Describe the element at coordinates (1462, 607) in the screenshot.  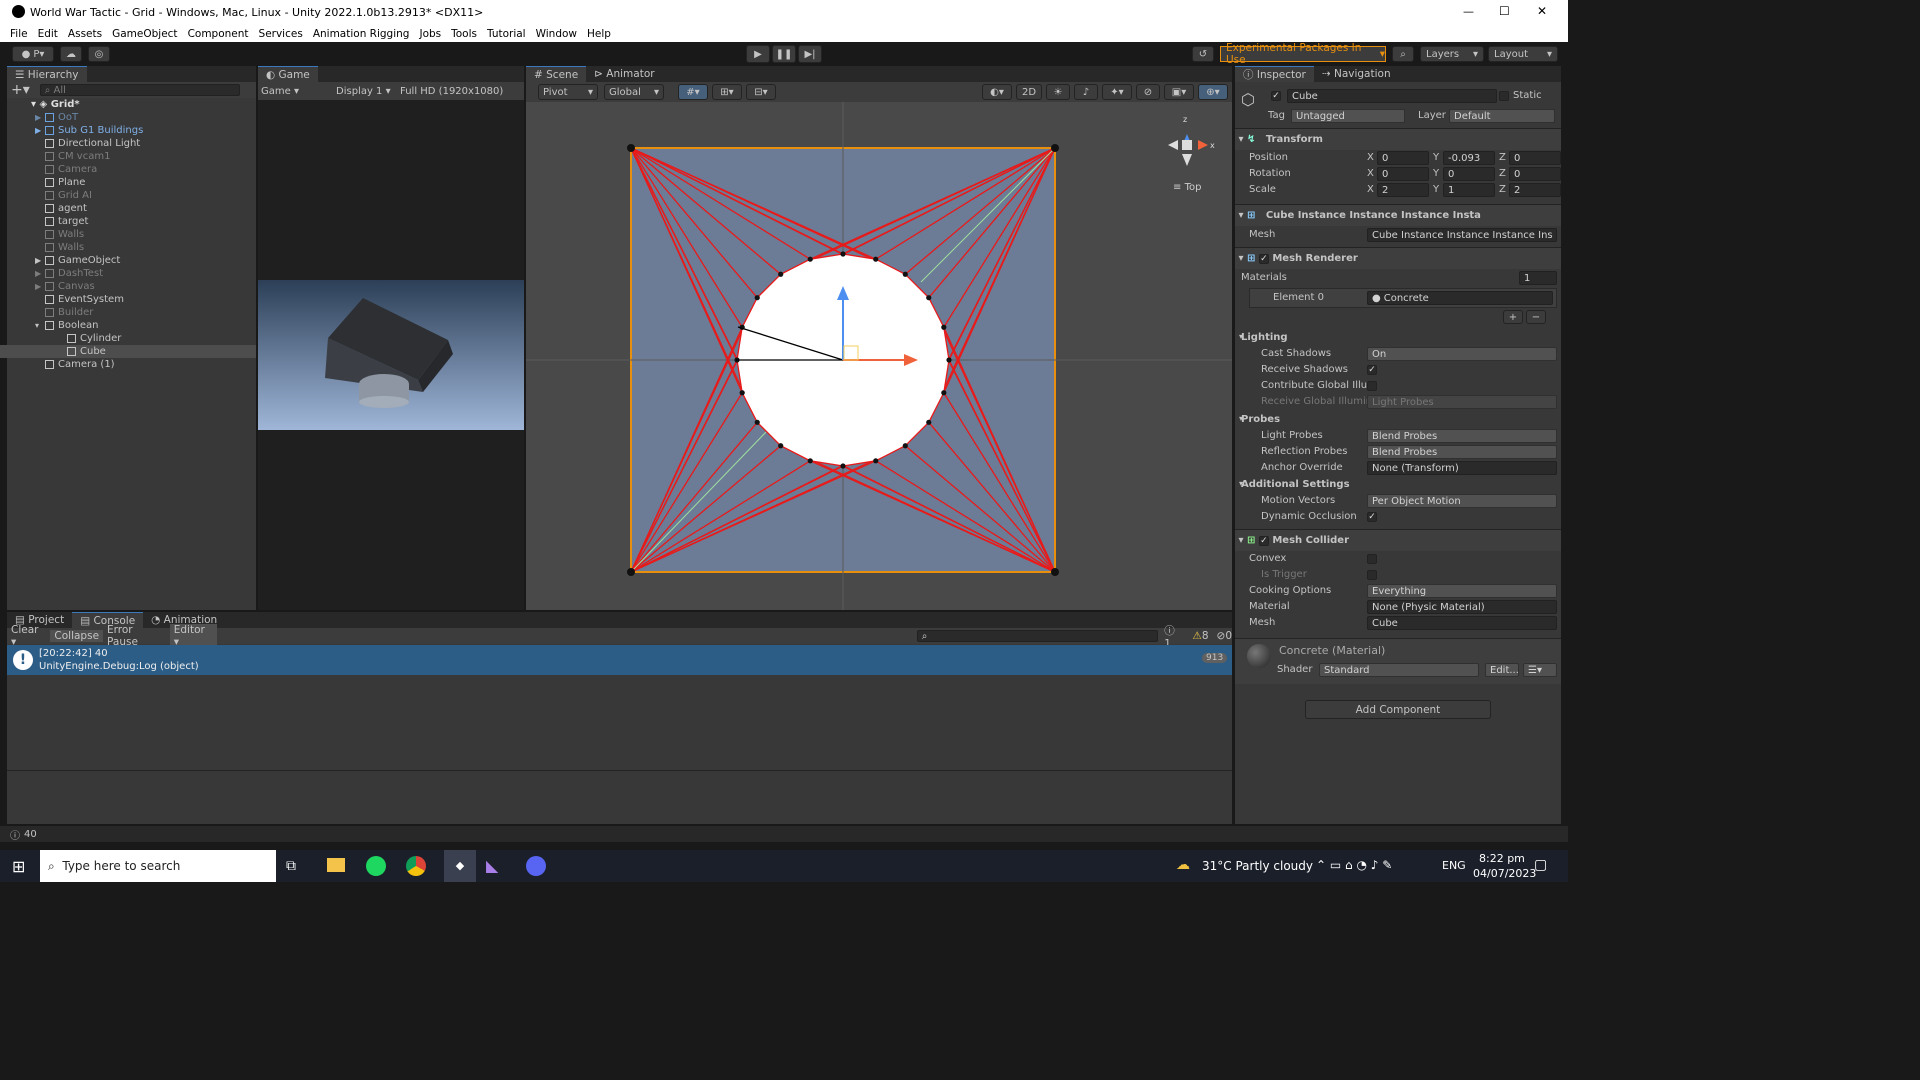
I see `physic-material-field: None (Physic Material)` at that location.